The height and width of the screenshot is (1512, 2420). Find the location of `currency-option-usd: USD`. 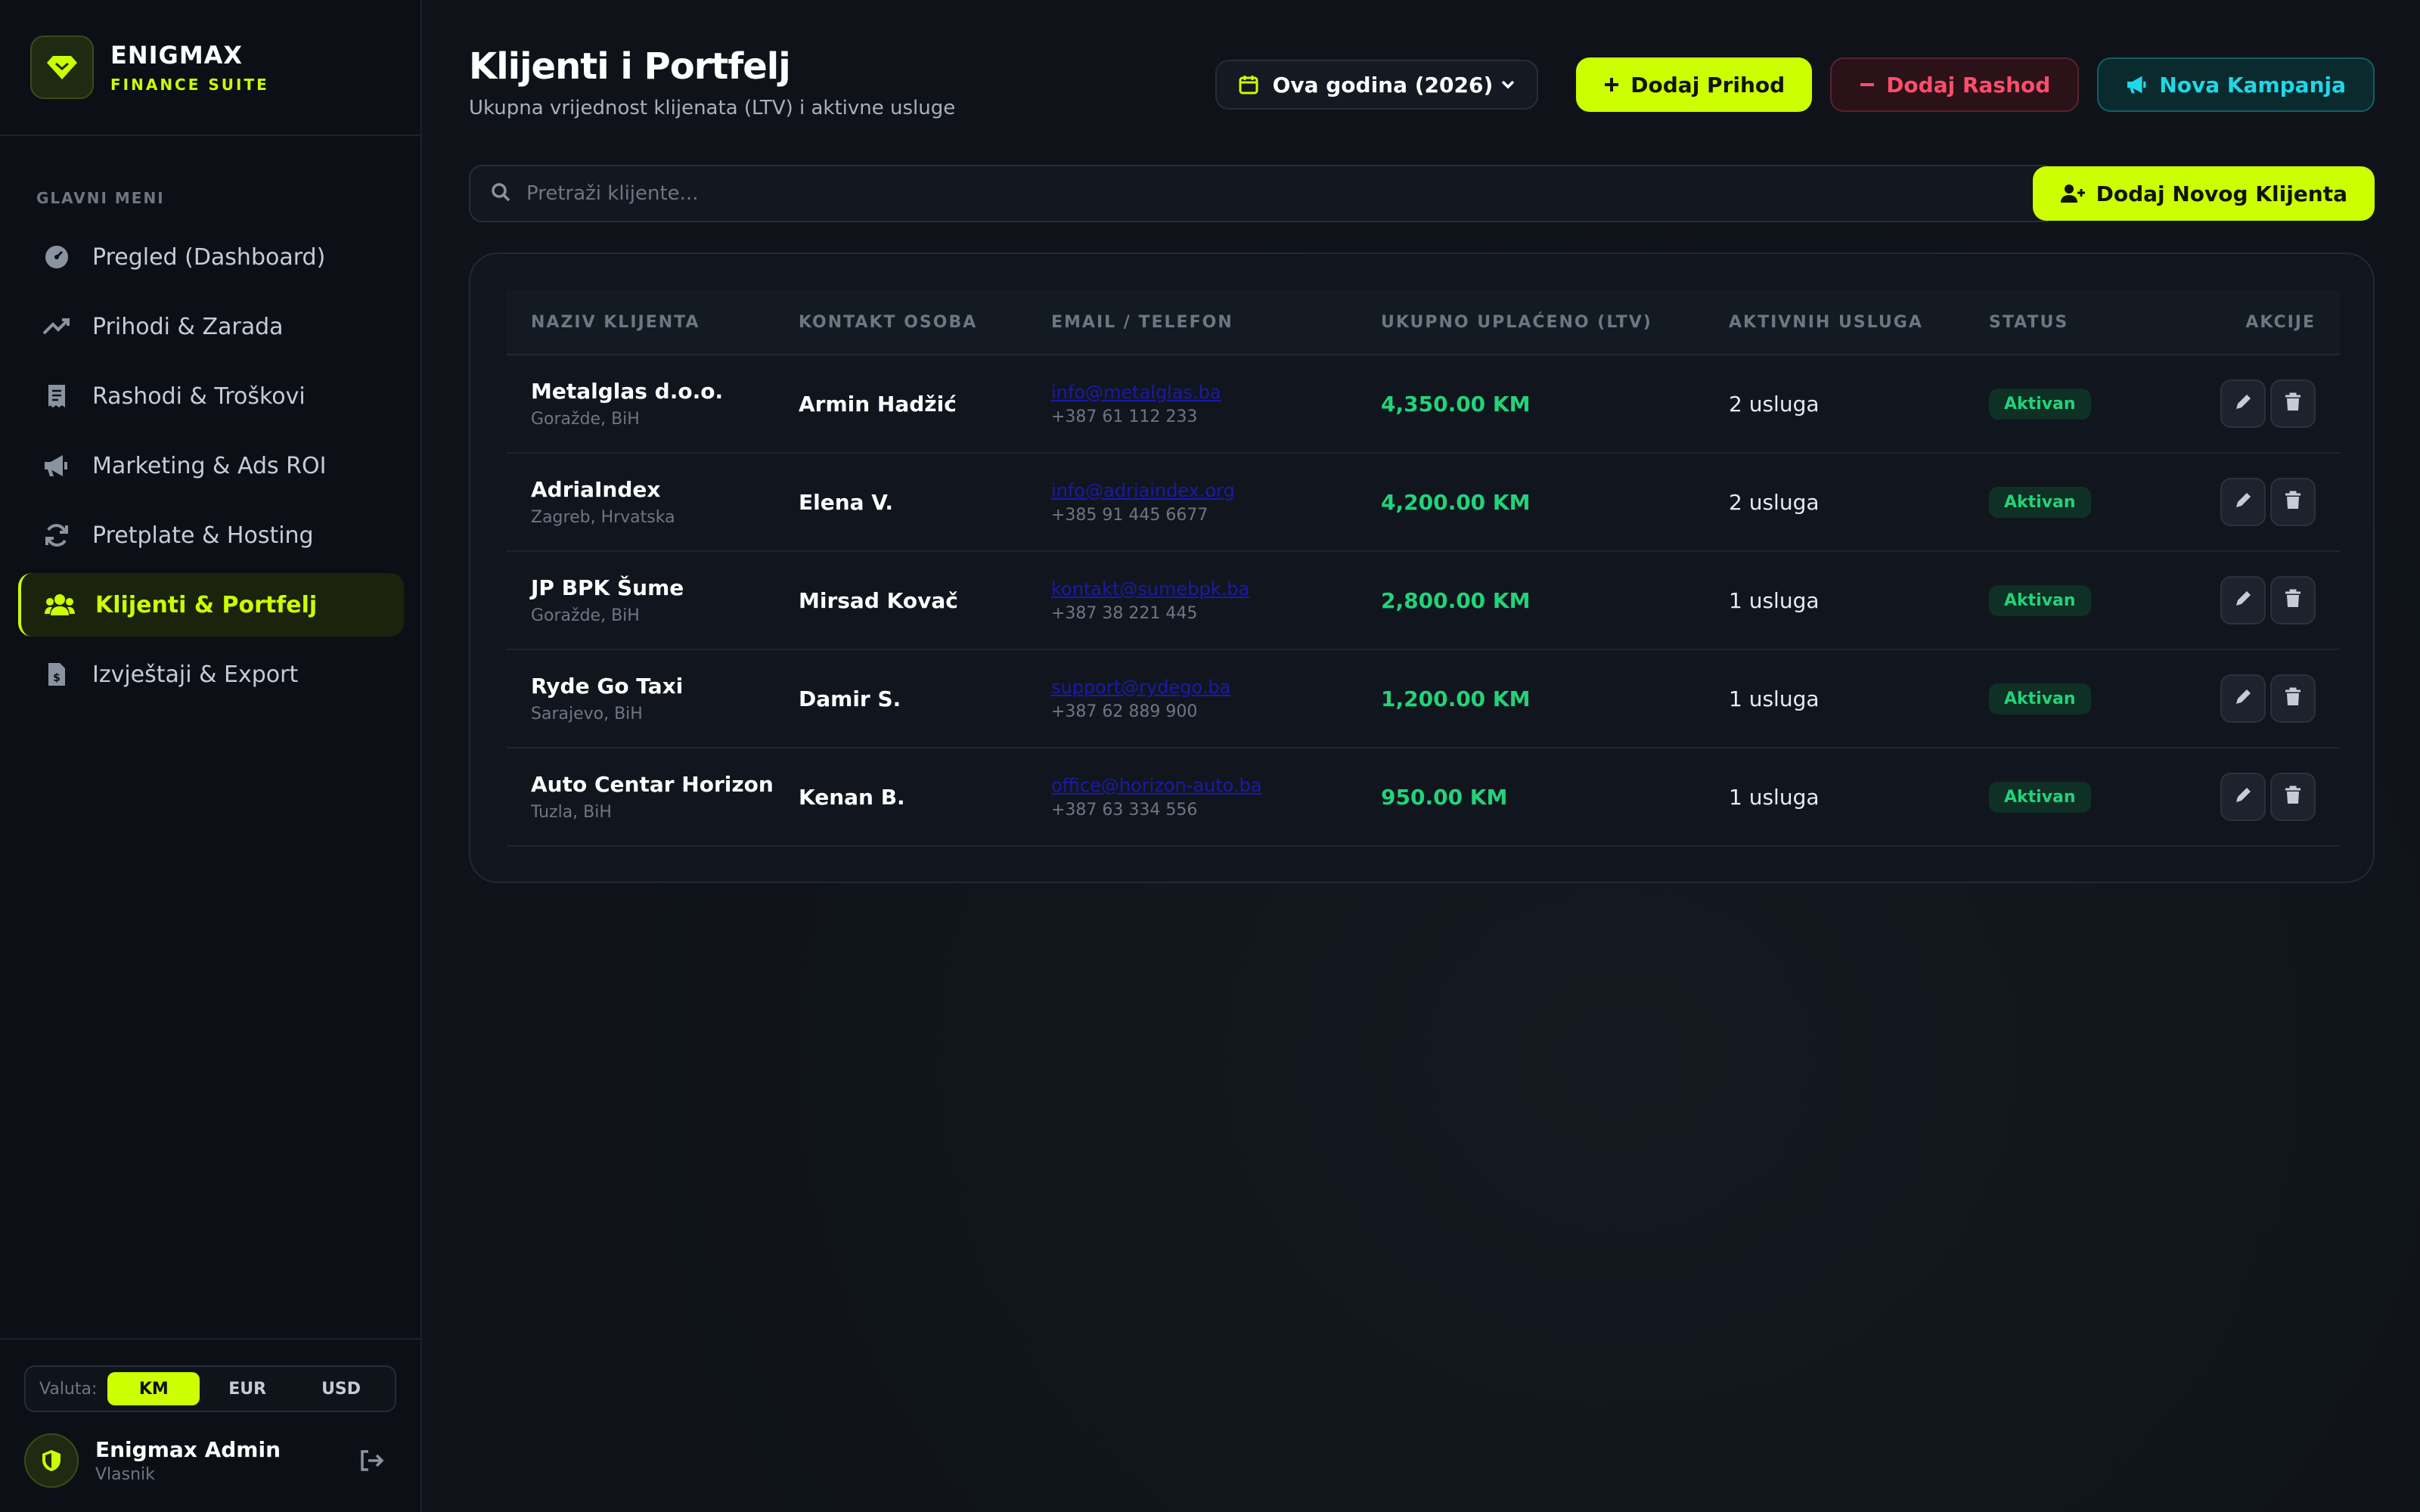

currency-option-usd: USD is located at coordinates (341, 1388).